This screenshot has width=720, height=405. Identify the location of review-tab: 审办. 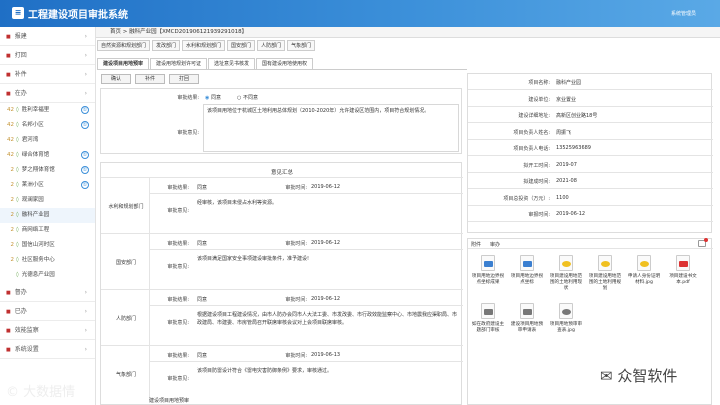
(495, 244).